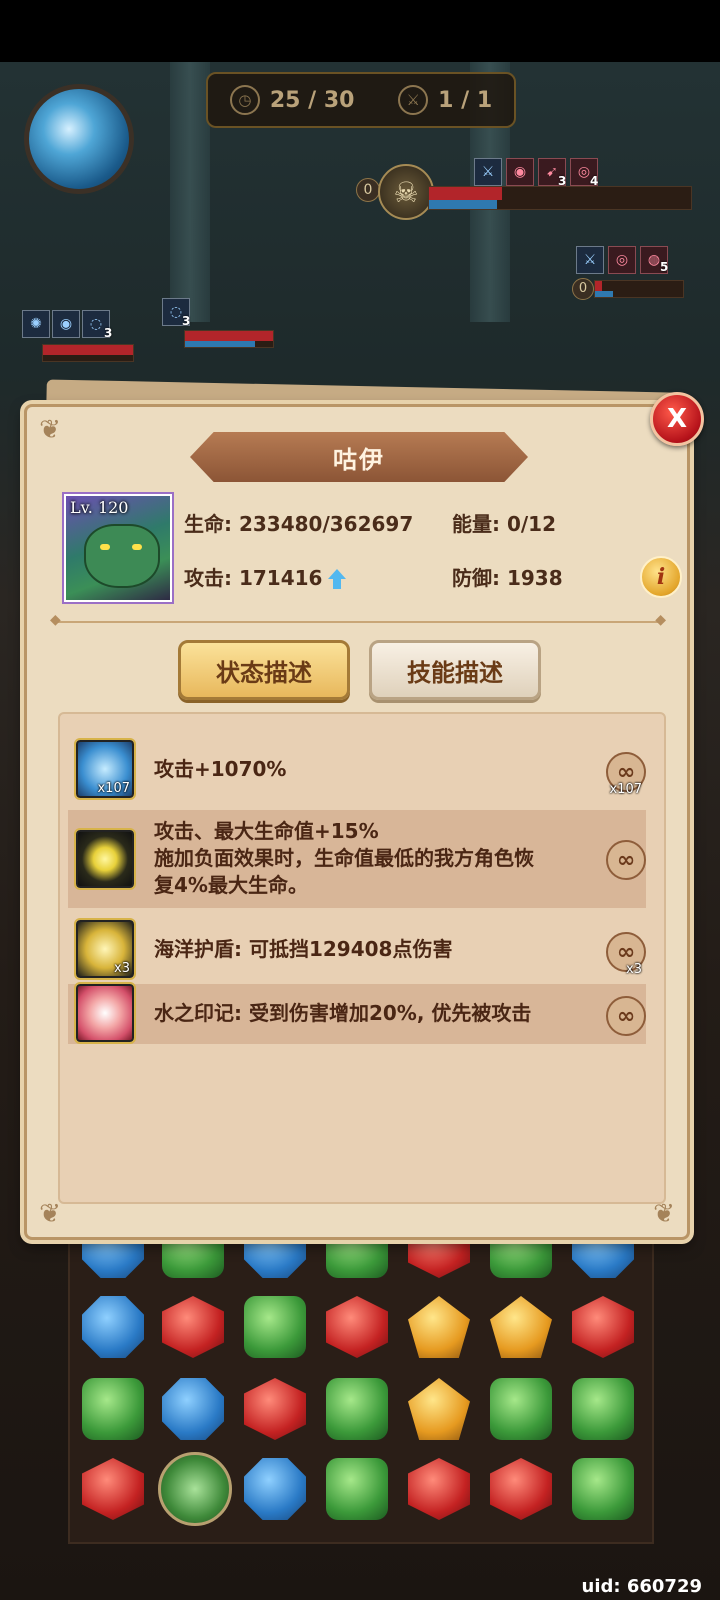  I want to click on buff-stack: x107, so click(113, 788).